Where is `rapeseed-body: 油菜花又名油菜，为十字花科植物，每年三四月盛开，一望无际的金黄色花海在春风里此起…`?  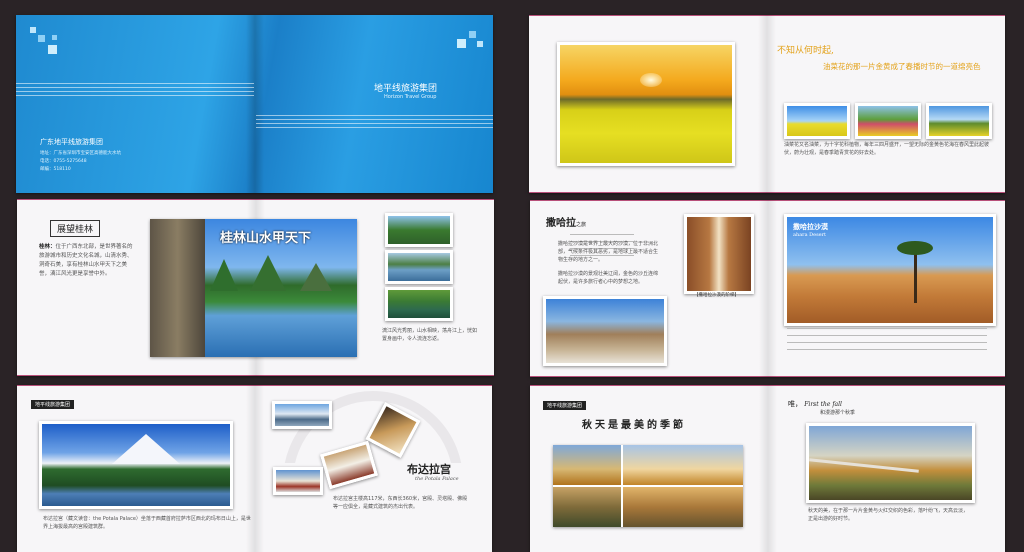 rapeseed-body: 油菜花又名油菜，为十字花科植物，每年三四月盛开，一望无际的金黄色花海在春风里此起… is located at coordinates (887, 149).